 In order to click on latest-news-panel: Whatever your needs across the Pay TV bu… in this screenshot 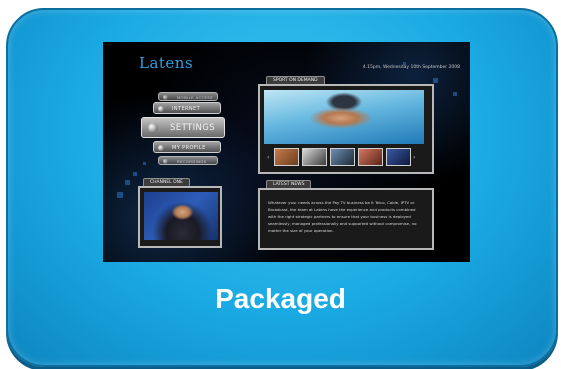, I will do `click(346, 219)`.